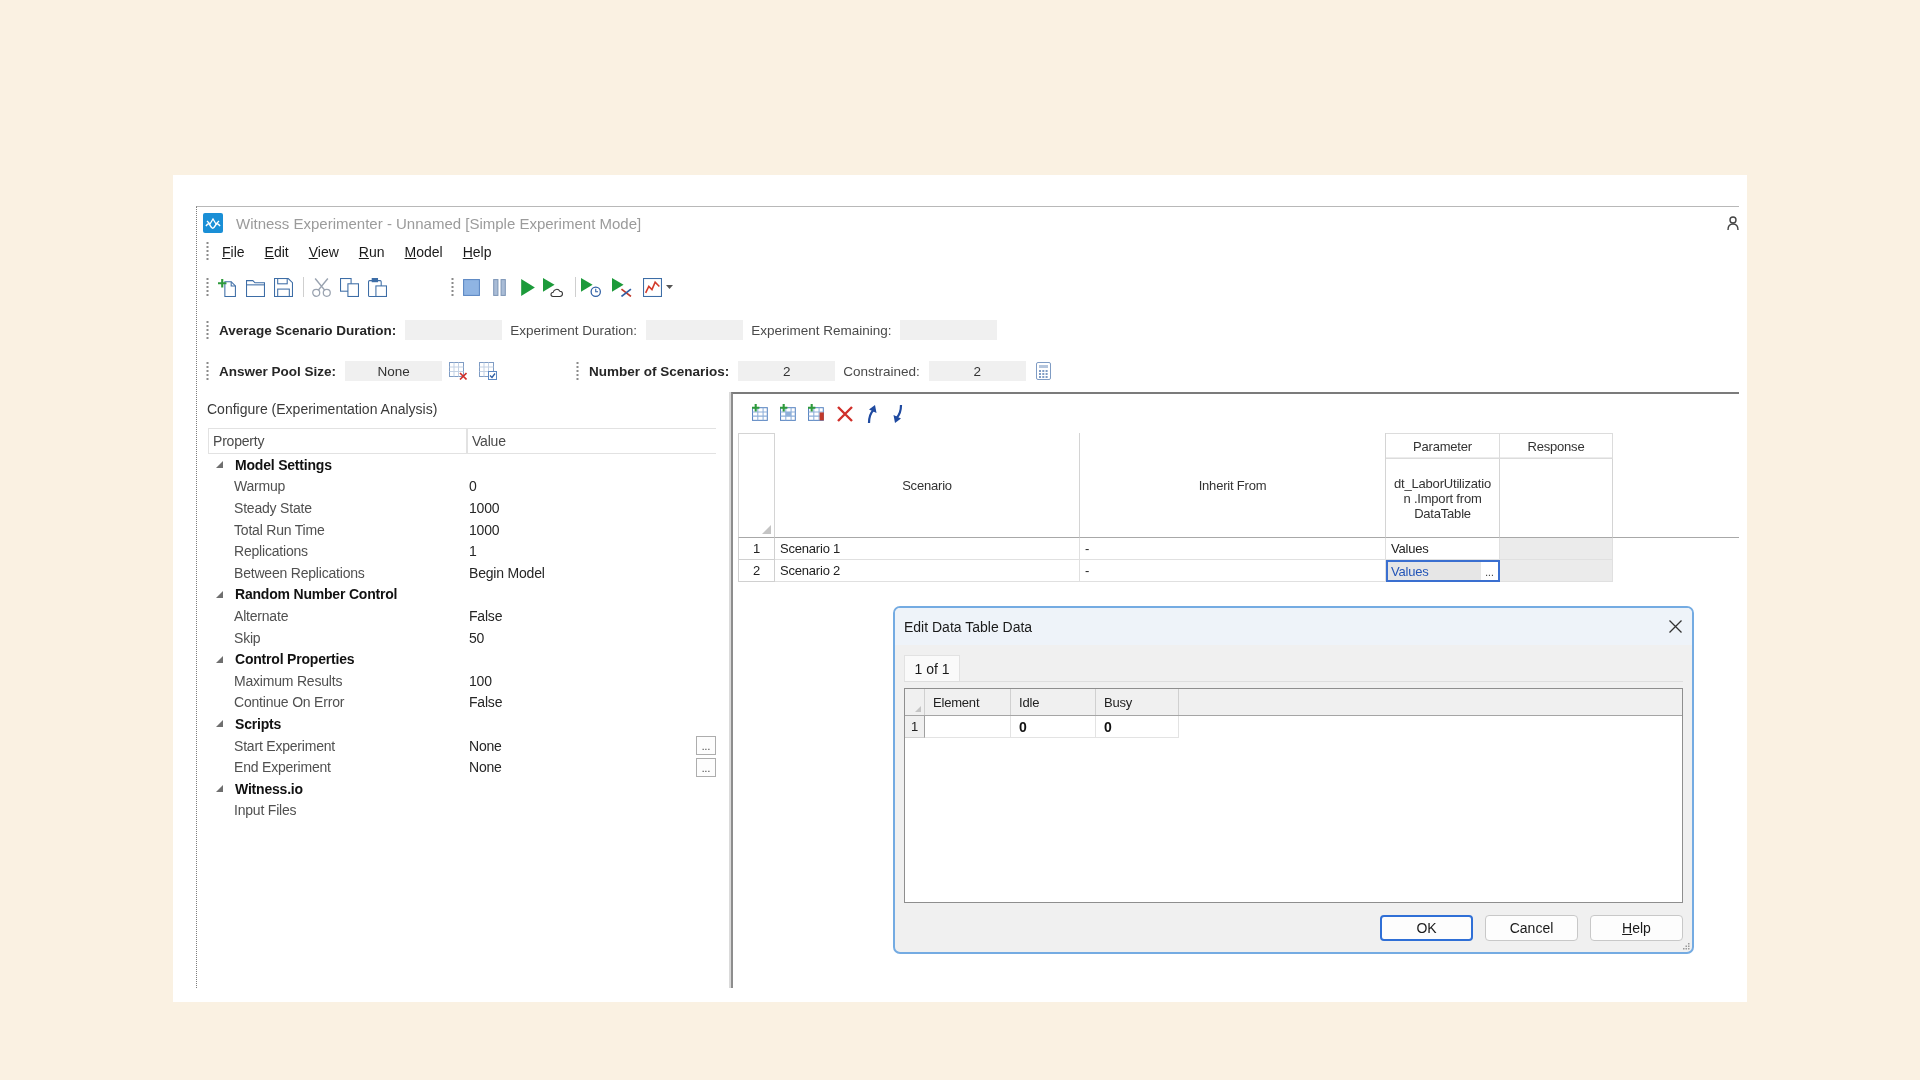 This screenshot has width=1920, height=1080. Describe the element at coordinates (471, 287) in the screenshot. I see `stop-icon` at that location.